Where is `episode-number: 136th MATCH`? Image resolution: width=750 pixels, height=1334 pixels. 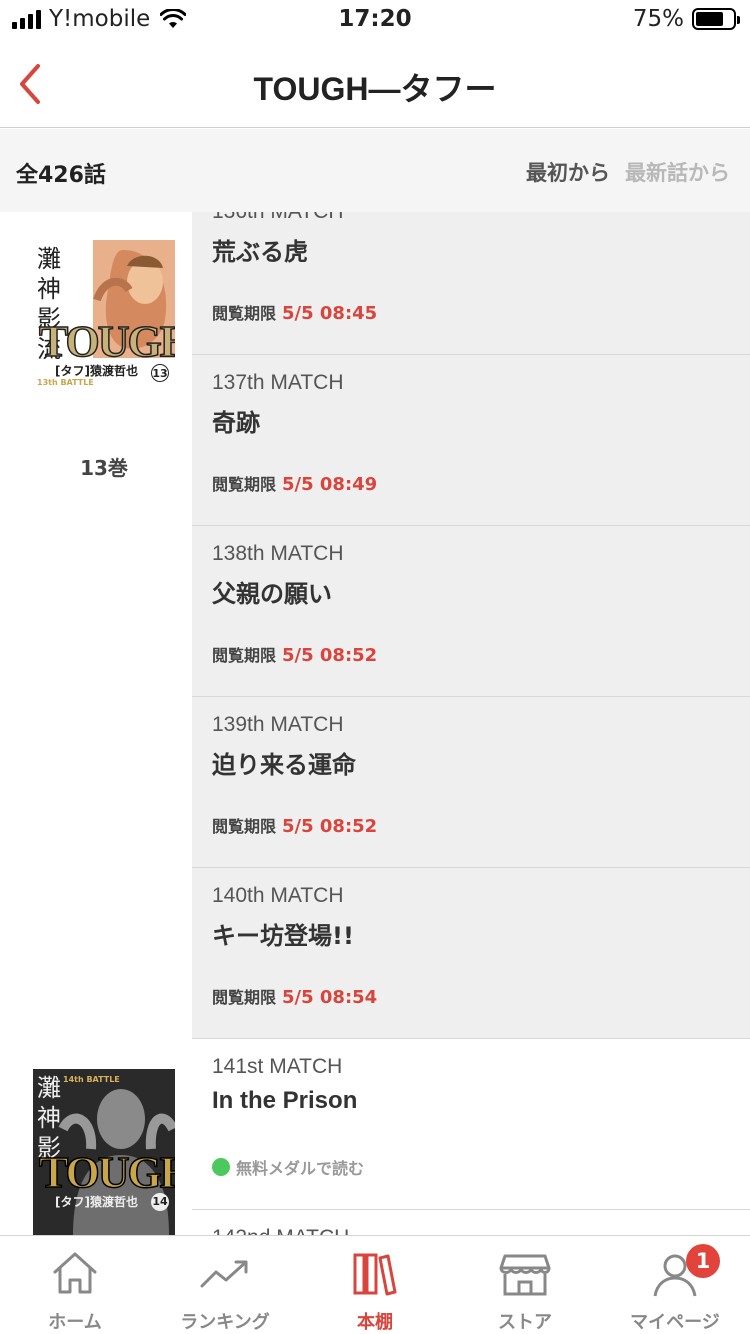
episode-number: 136th MATCH is located at coordinates (278, 218).